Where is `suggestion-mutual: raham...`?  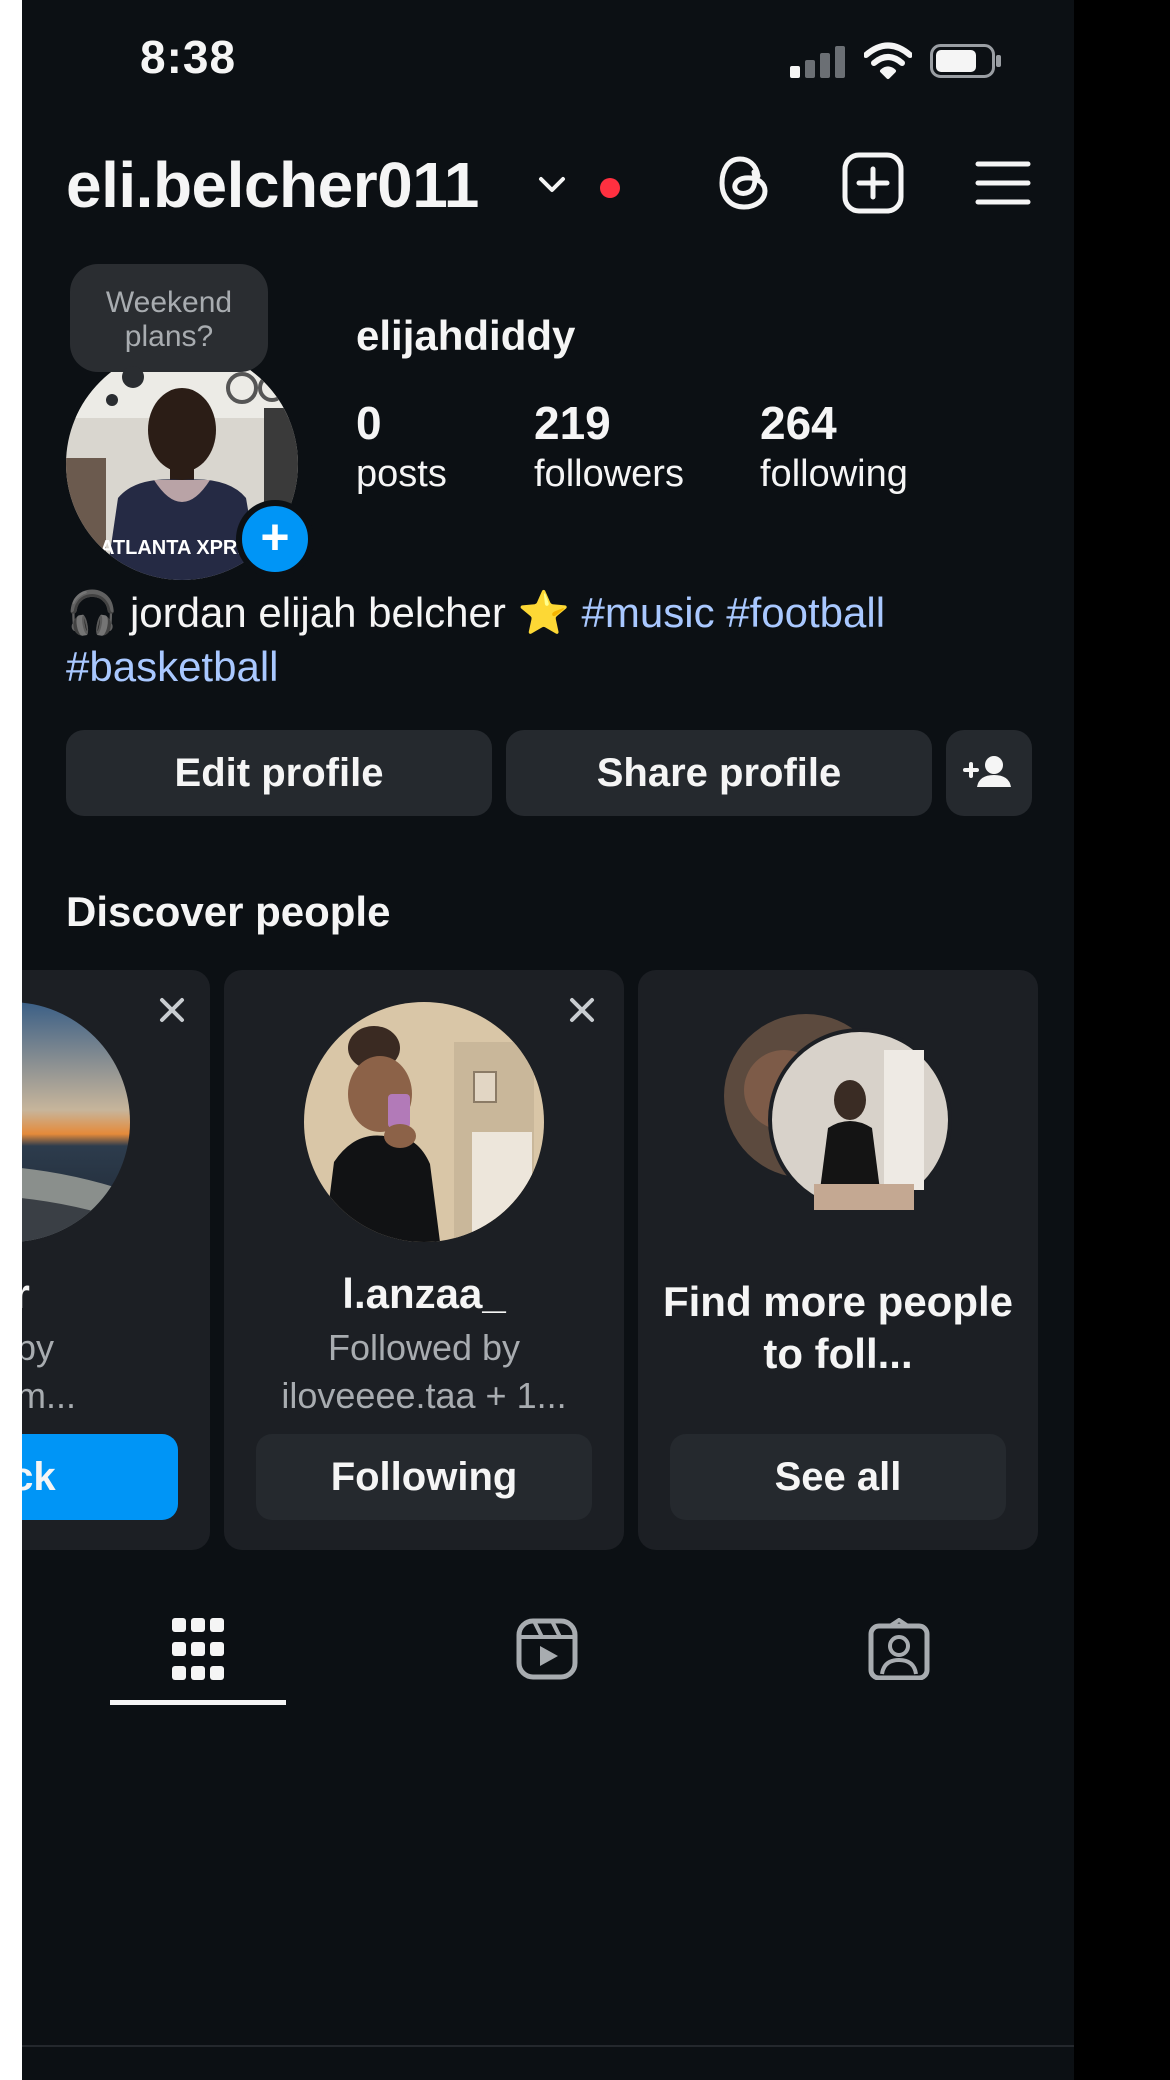
suggestion-mutual: raham... is located at coordinates (49, 1395).